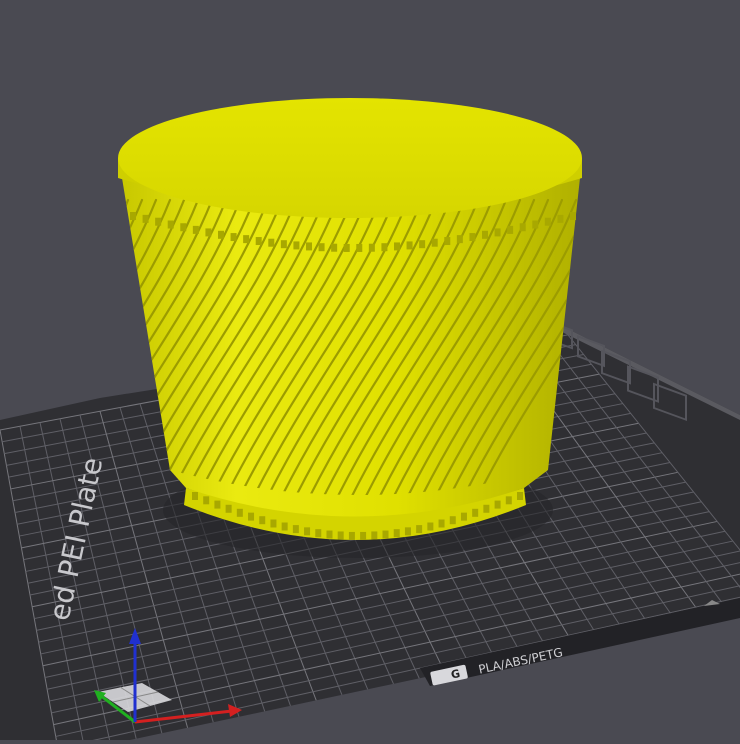 The image size is (740, 744). I want to click on model-top-face, so click(350, 158).